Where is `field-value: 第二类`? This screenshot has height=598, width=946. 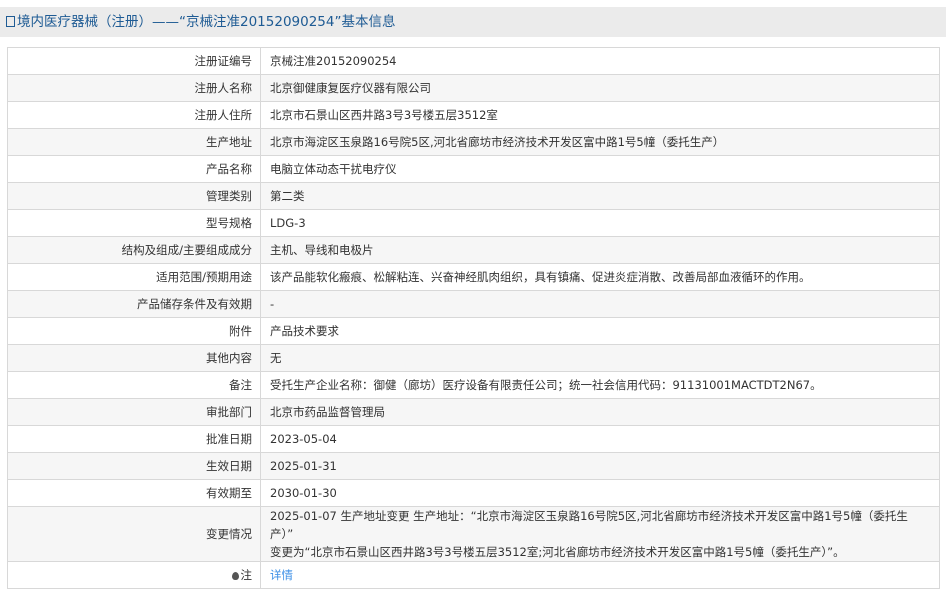
field-value: 第二类 is located at coordinates (287, 196).